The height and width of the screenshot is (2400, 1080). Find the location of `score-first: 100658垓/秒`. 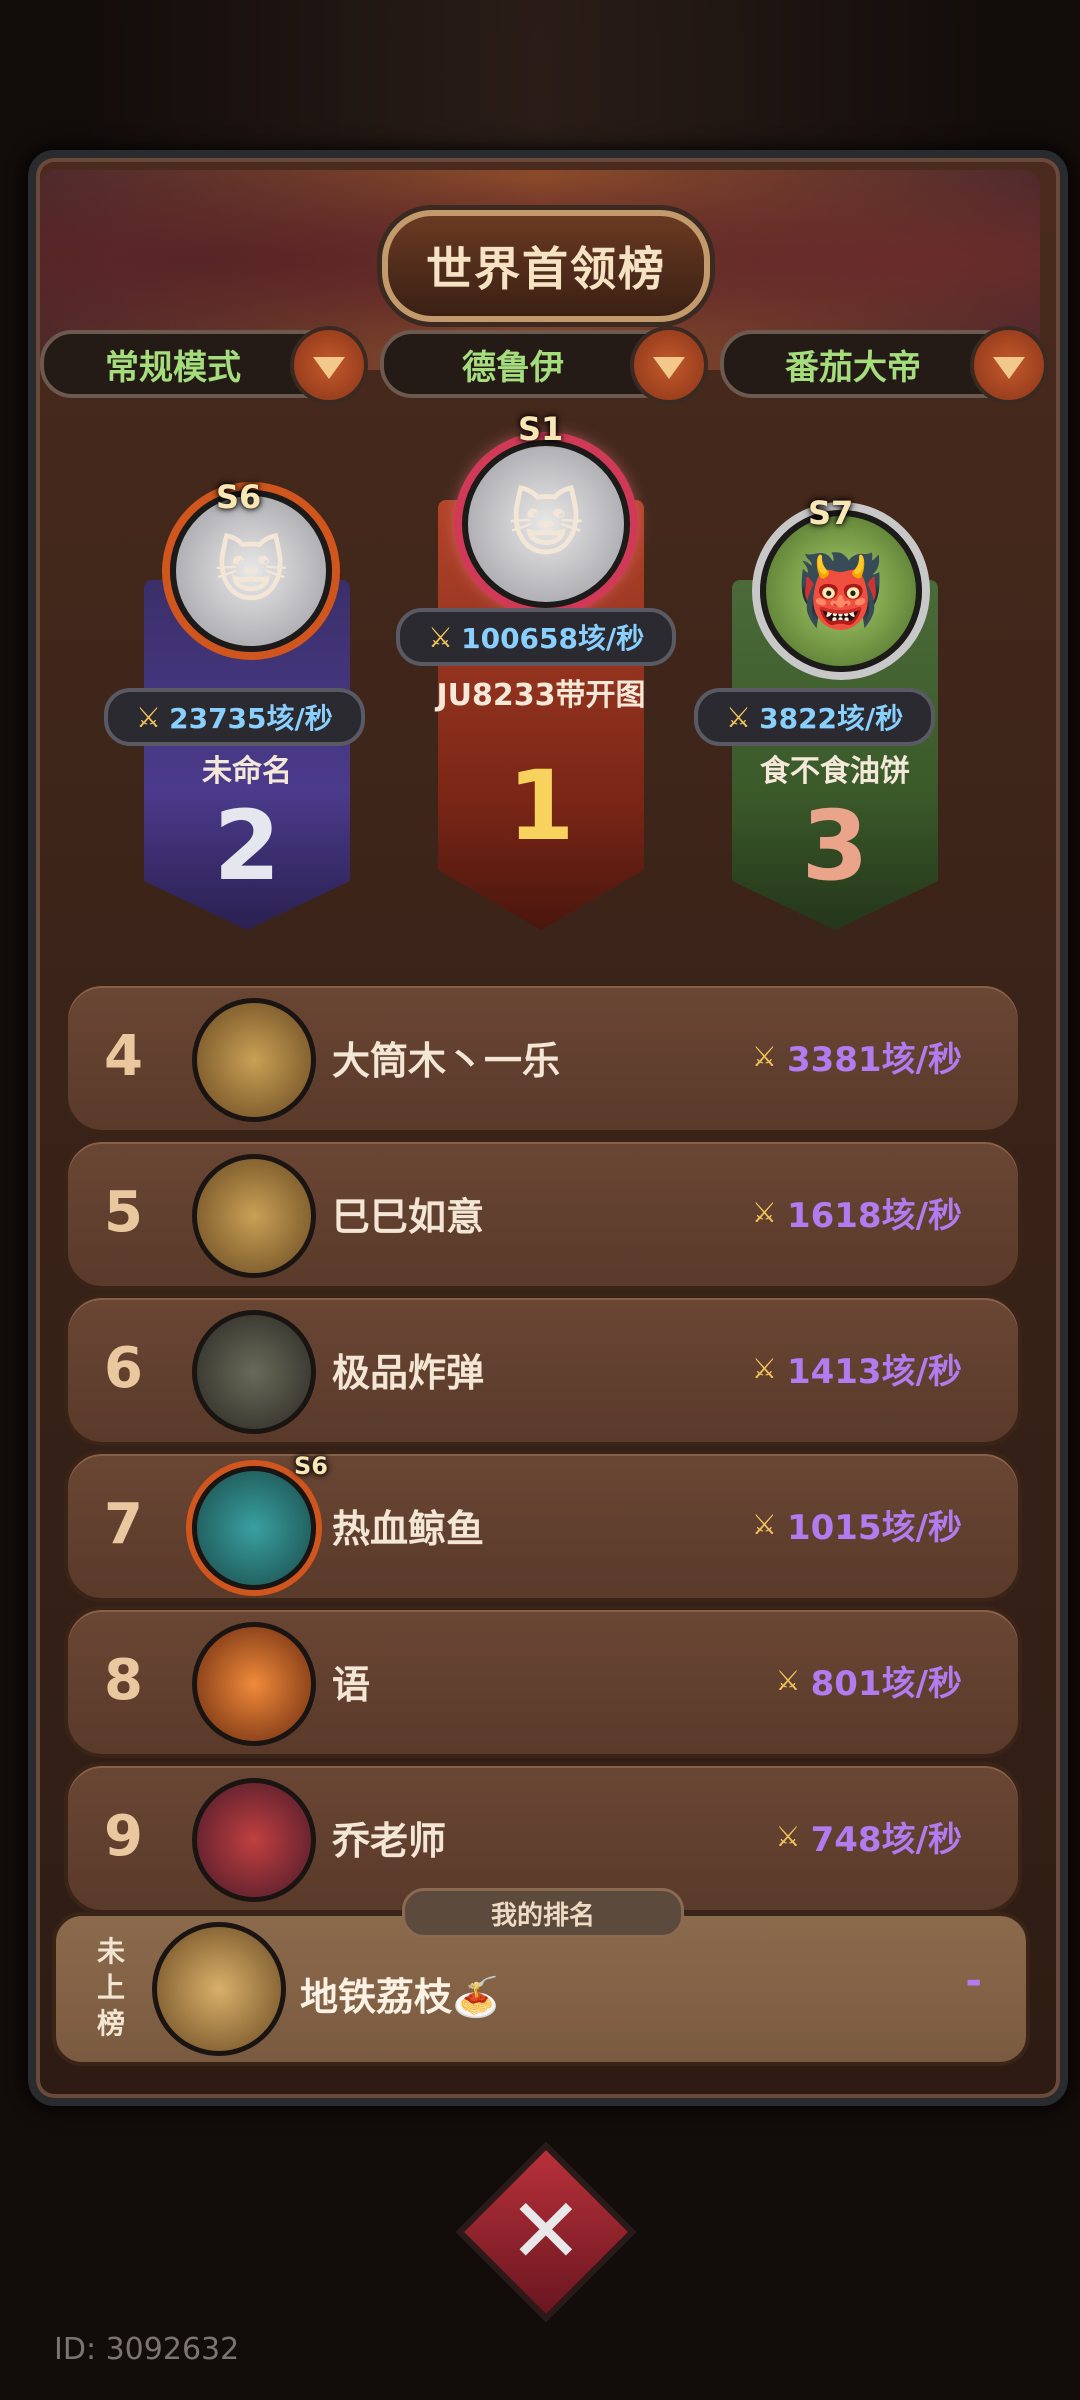

score-first: 100658垓/秒 is located at coordinates (553, 638).